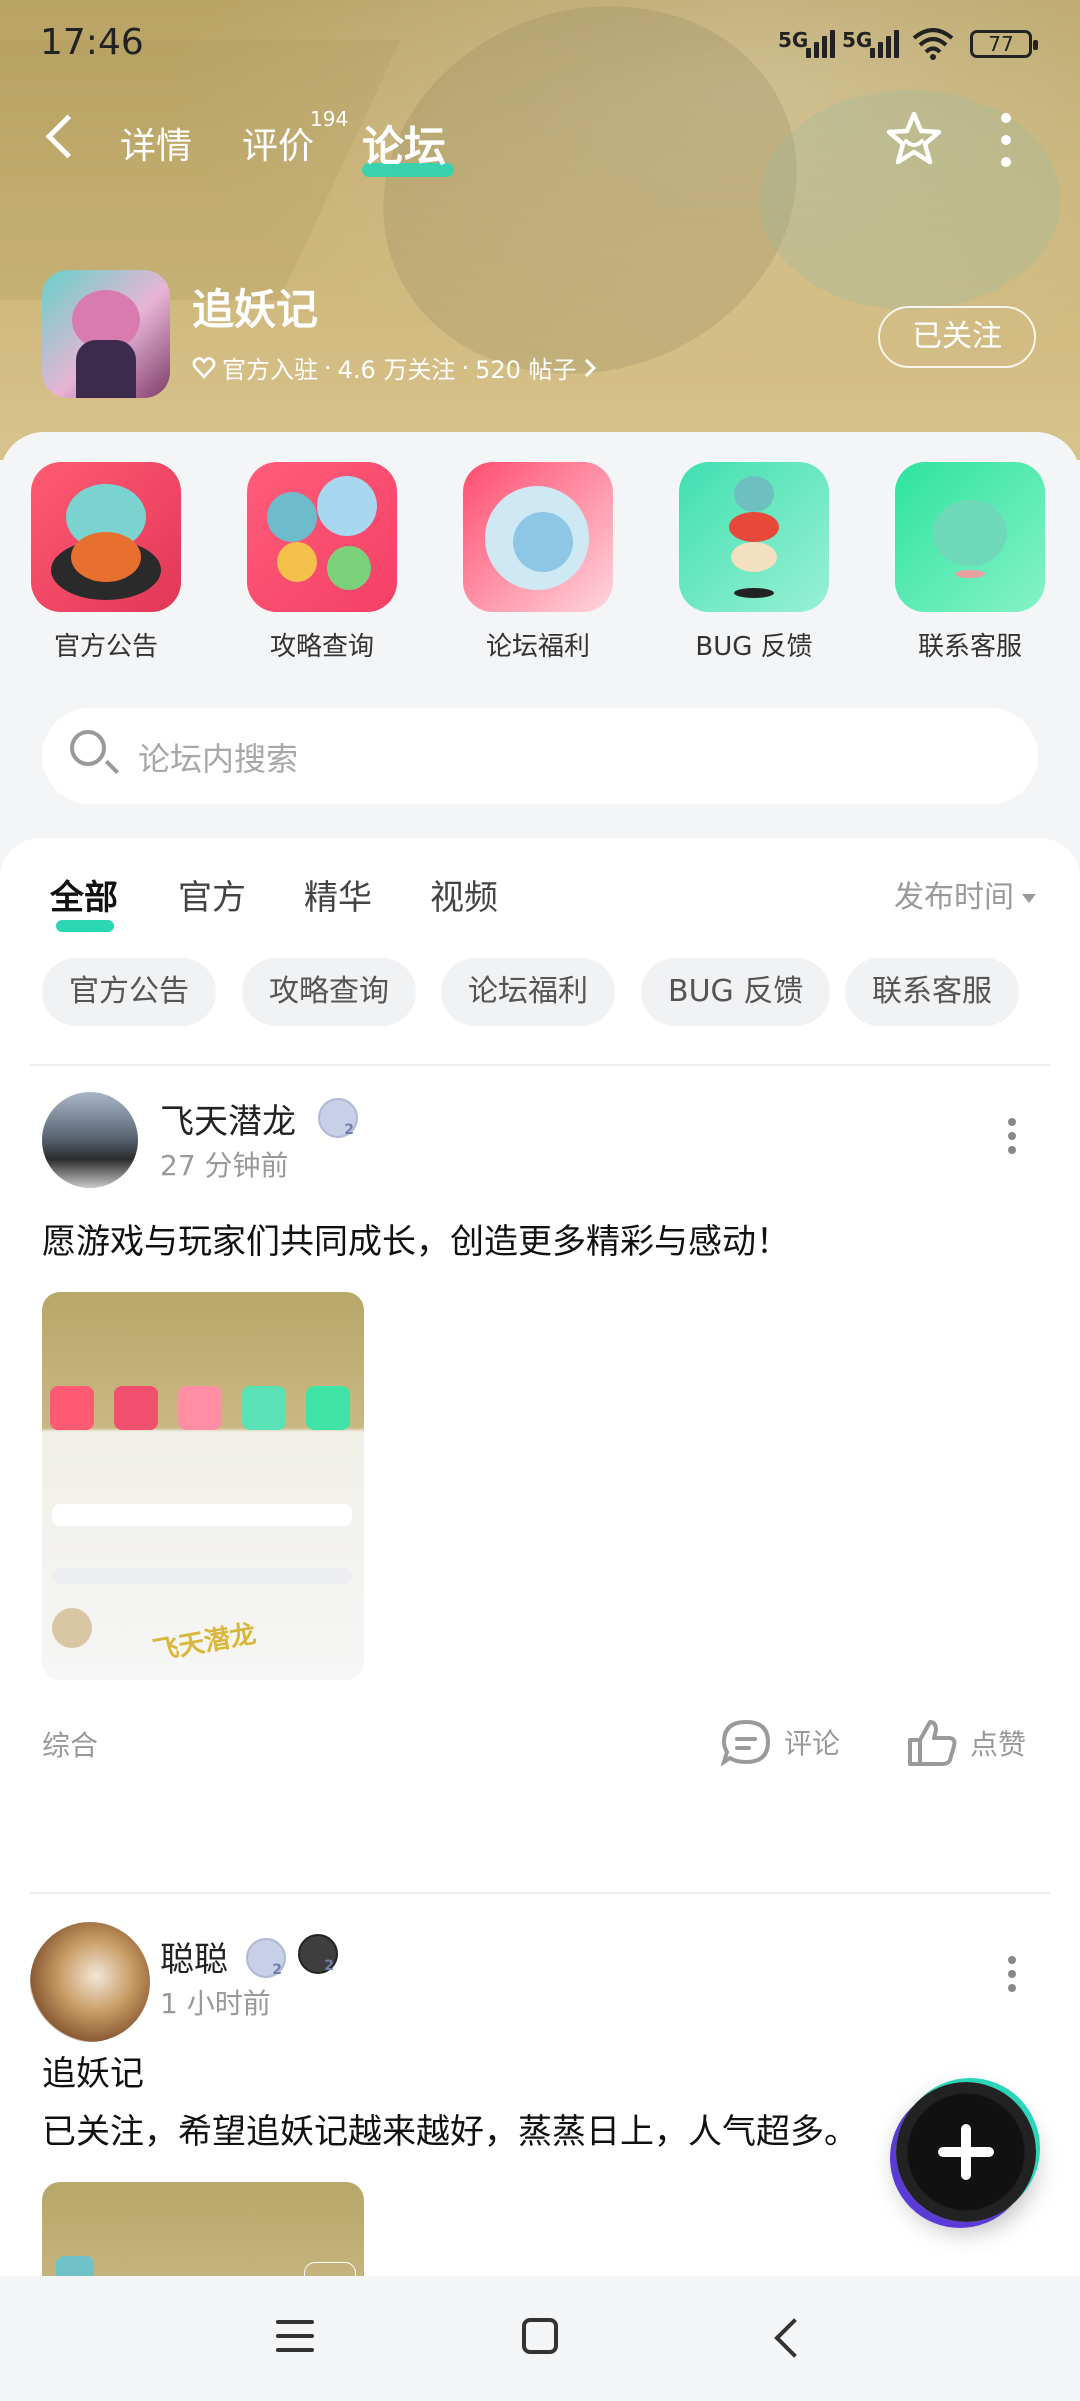 The height and width of the screenshot is (2401, 1080). I want to click on signal-5g-label-2: 5G, so click(857, 40).